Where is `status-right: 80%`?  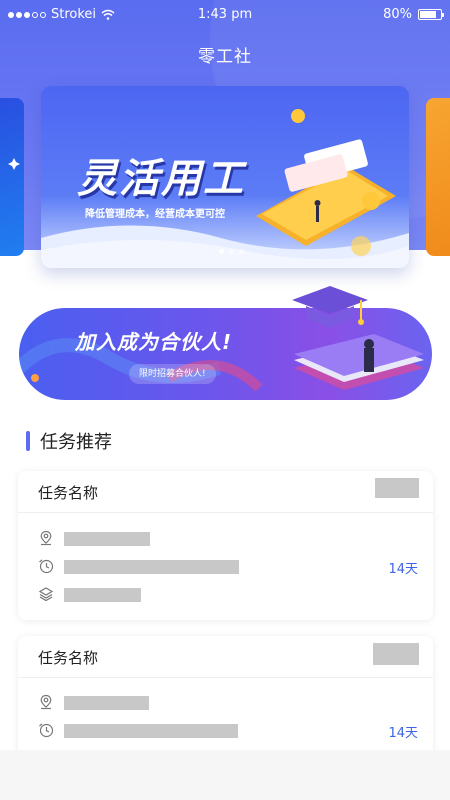
status-right: 80% is located at coordinates (413, 14).